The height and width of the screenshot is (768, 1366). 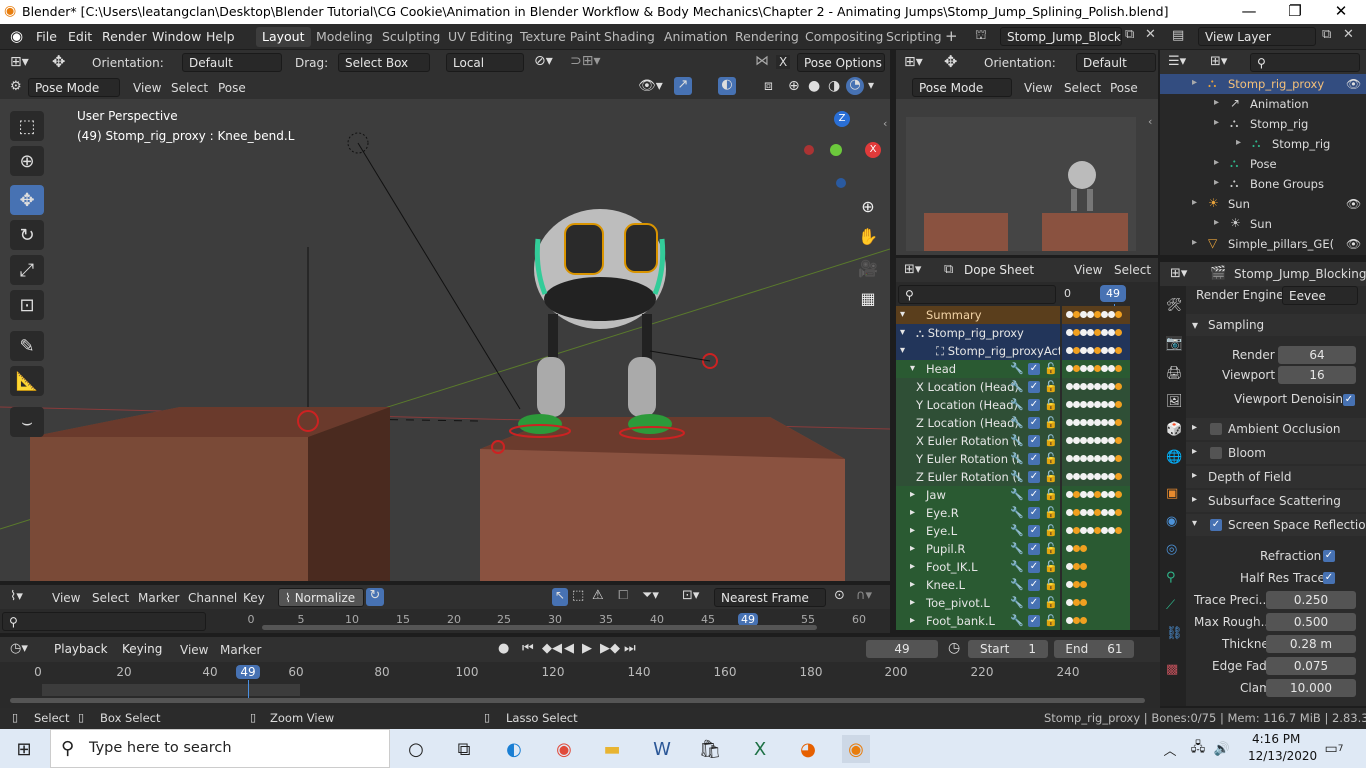 What do you see at coordinates (978, 315) in the screenshot?
I see `dopesheet-channel: ▾ Summary` at bounding box center [978, 315].